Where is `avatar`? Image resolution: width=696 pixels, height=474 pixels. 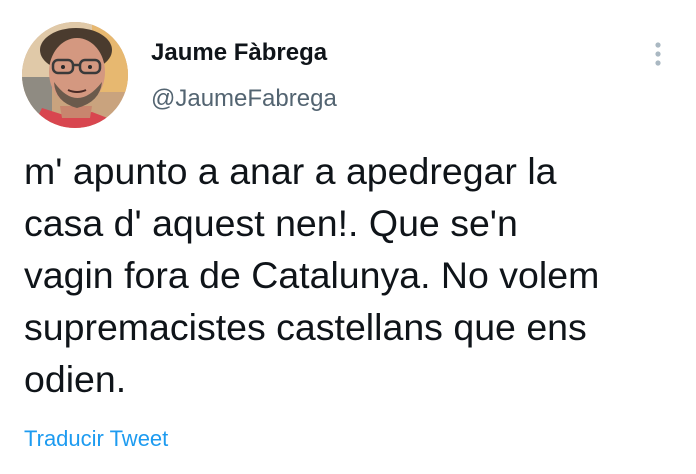 avatar is located at coordinates (75, 75).